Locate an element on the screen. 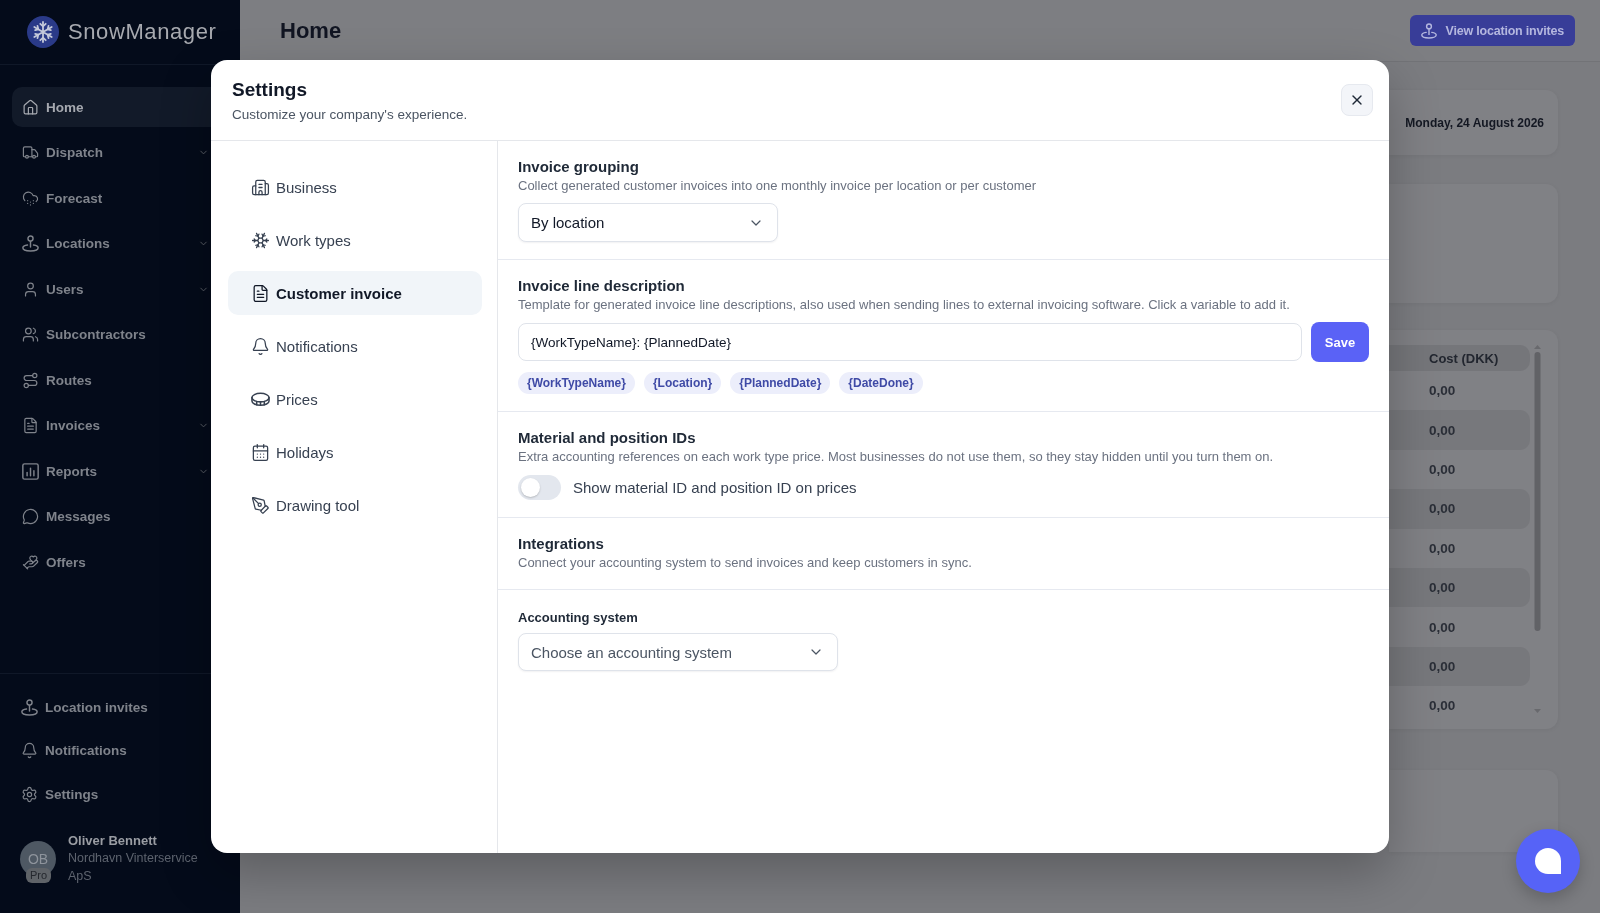  settings-nav-item: Prices is located at coordinates (355, 399).